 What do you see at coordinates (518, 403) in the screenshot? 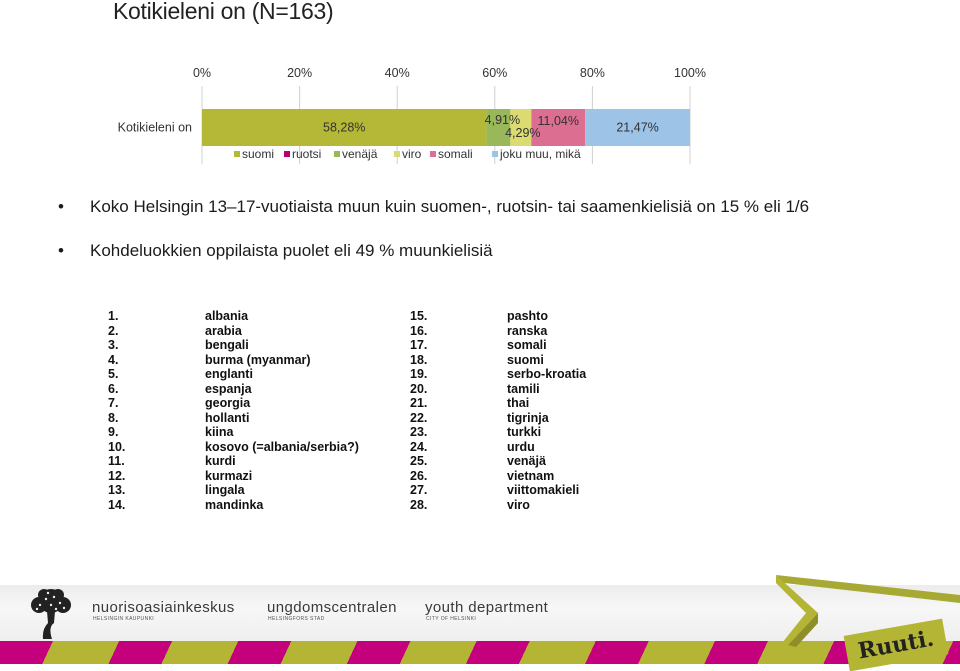
I see `language-name: thai` at bounding box center [518, 403].